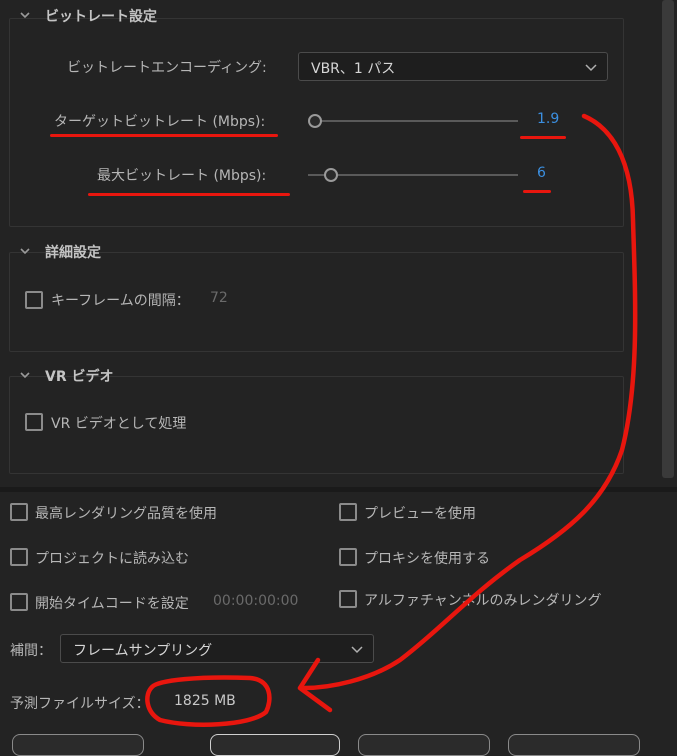  I want to click on target-bitrate-label: ターゲットビットレート (Mbps):, so click(160, 122).